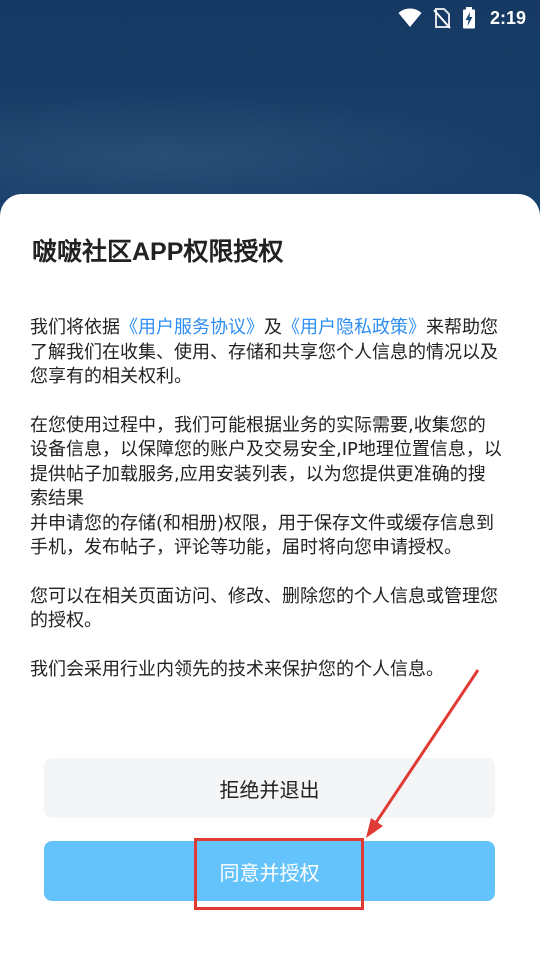 The image size is (540, 960). I want to click on agree-and-authorize-button: 同意并授权, so click(269, 871).